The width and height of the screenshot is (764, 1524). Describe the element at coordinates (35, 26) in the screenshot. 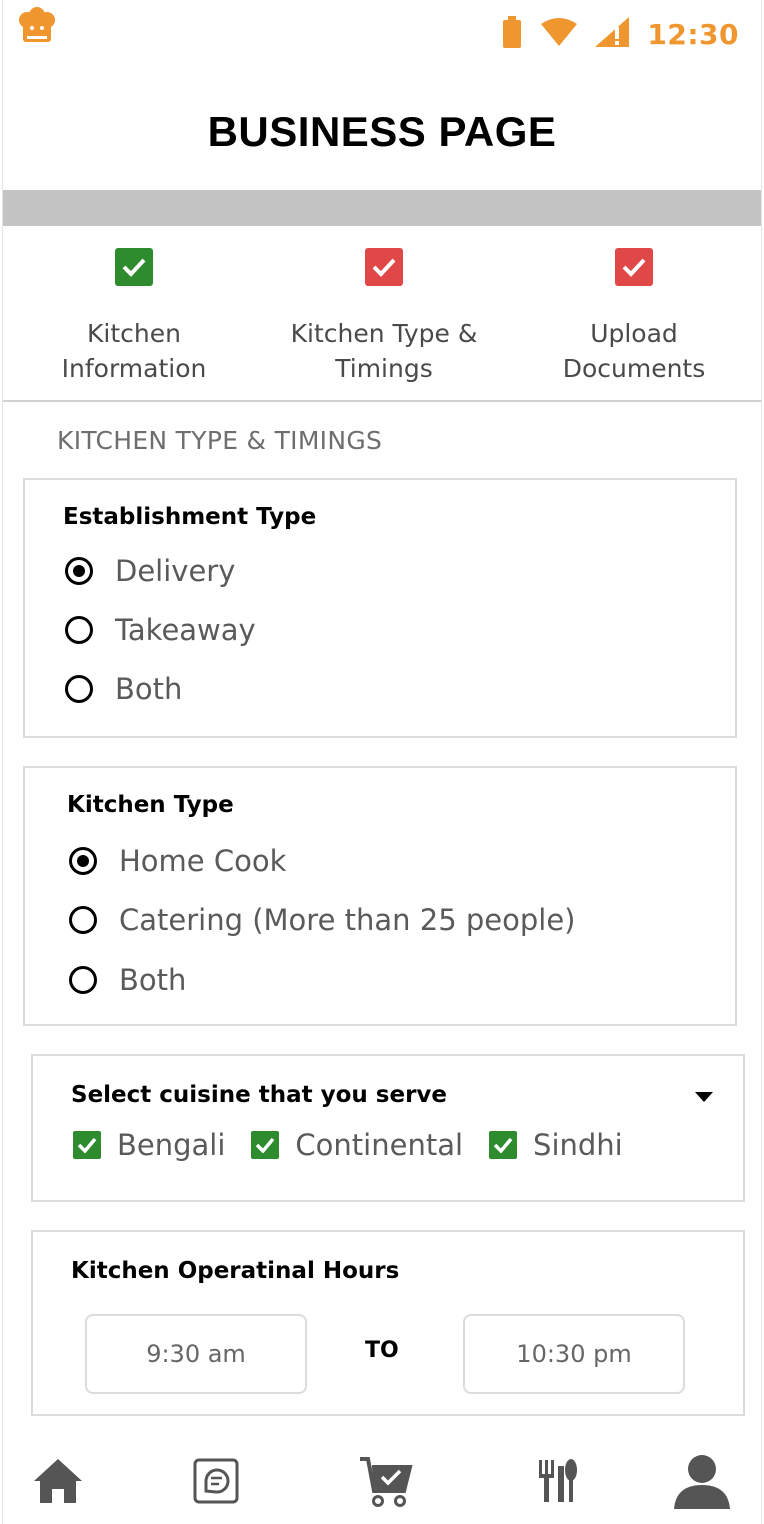

I see `chef-logo-icon` at that location.